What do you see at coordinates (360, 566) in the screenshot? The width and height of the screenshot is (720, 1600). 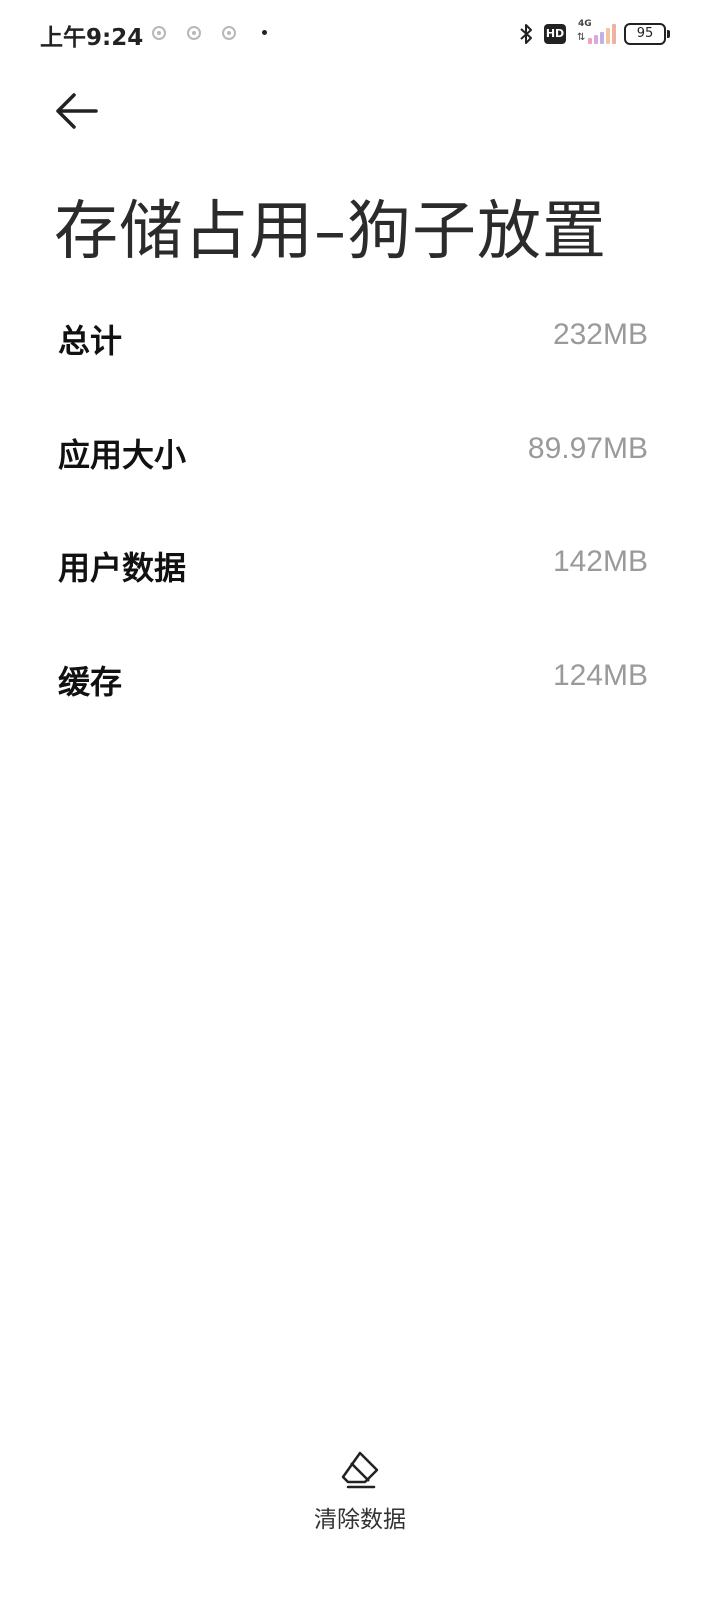 I see `storage-row-user-data: 用户数据 142MB` at bounding box center [360, 566].